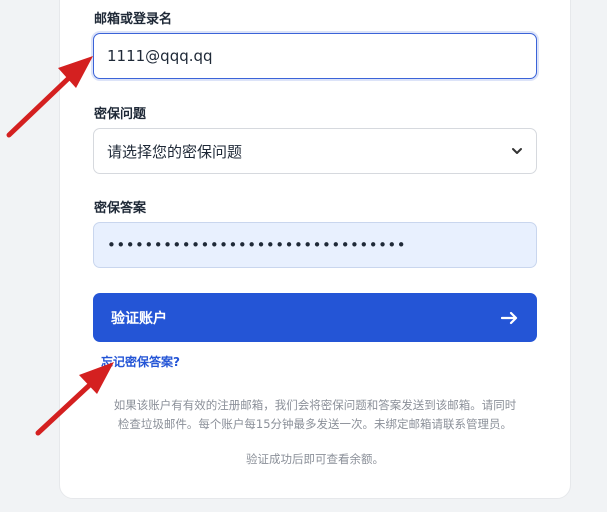  Describe the element at coordinates (139, 318) in the screenshot. I see `verify-account-label: 验证账户` at that location.